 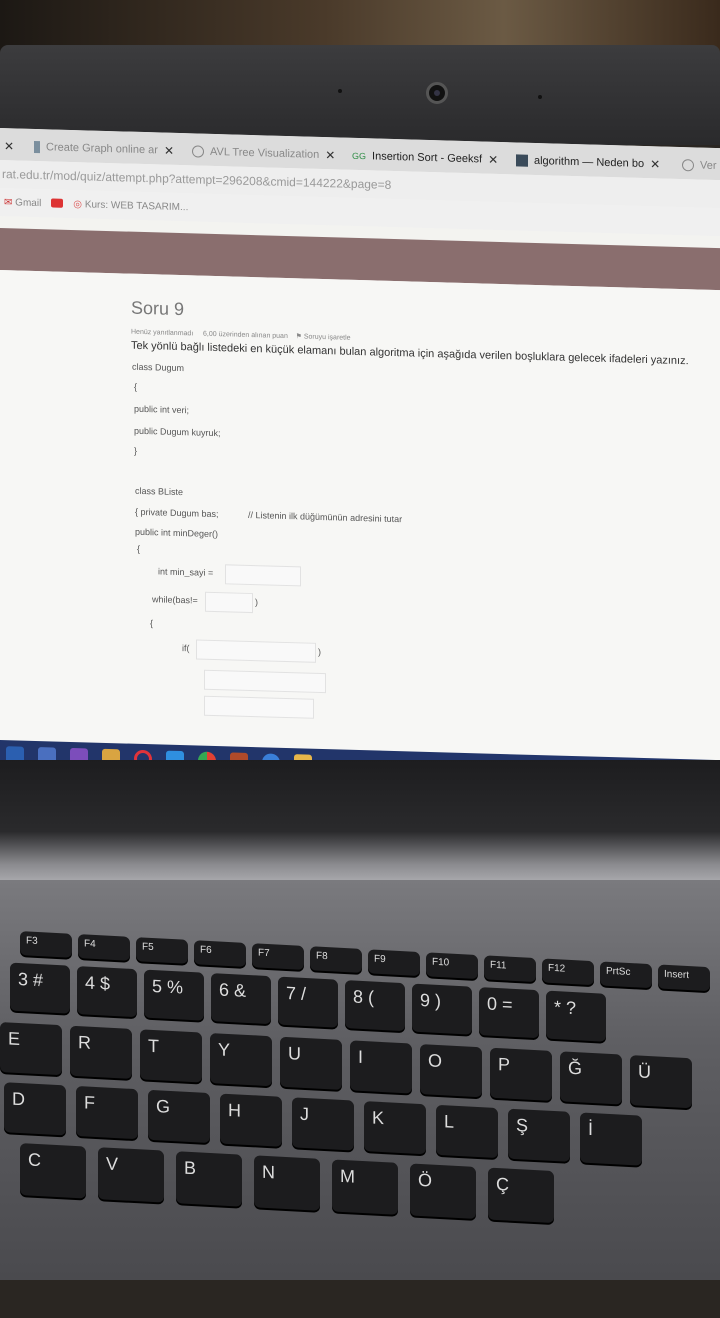 What do you see at coordinates (251, 1120) in the screenshot?
I see `letter-key: H` at bounding box center [251, 1120].